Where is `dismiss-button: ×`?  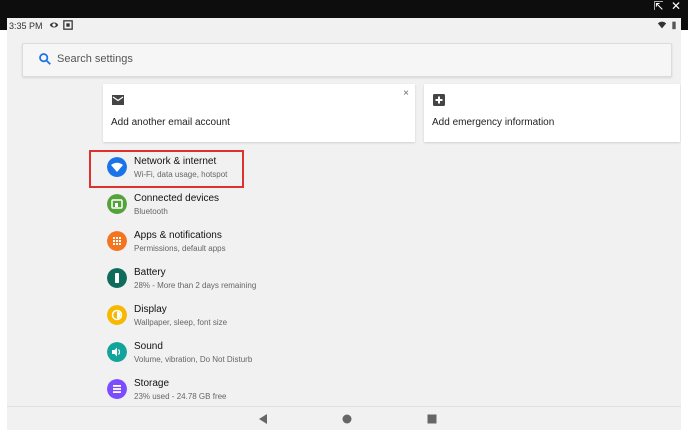 dismiss-button: × is located at coordinates (406, 93).